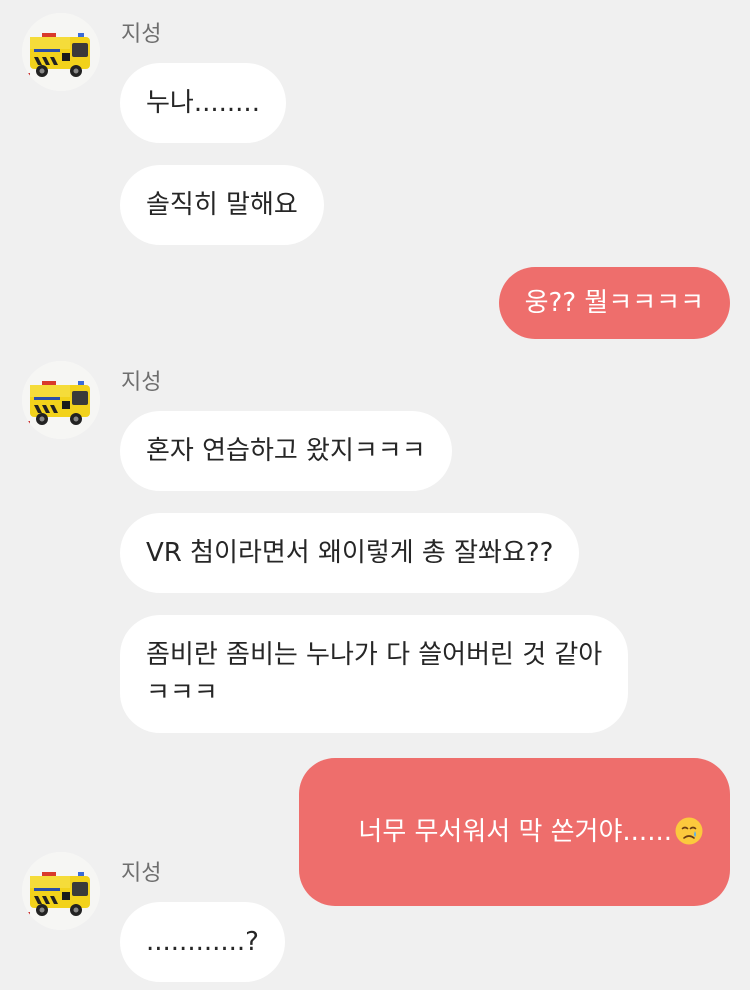  What do you see at coordinates (222, 205) in the screenshot?
I see `incoming-message: 솔직히 말해요` at bounding box center [222, 205].